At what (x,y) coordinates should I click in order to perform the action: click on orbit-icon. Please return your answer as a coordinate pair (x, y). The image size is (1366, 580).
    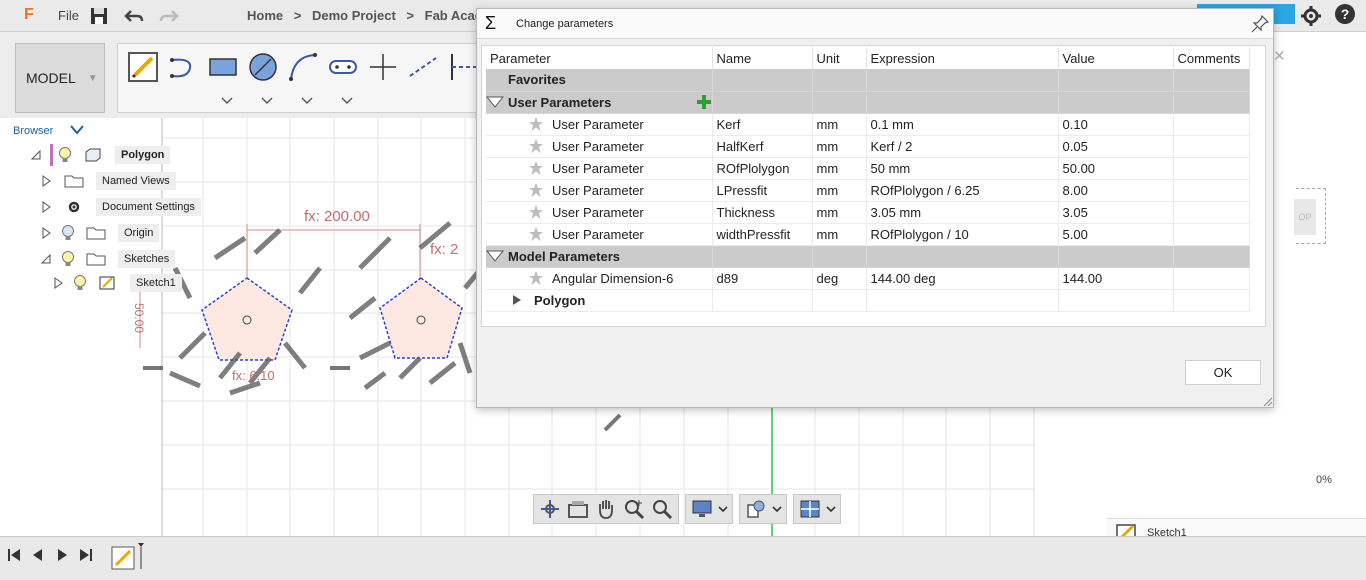
    Looking at the image, I should click on (550, 509).